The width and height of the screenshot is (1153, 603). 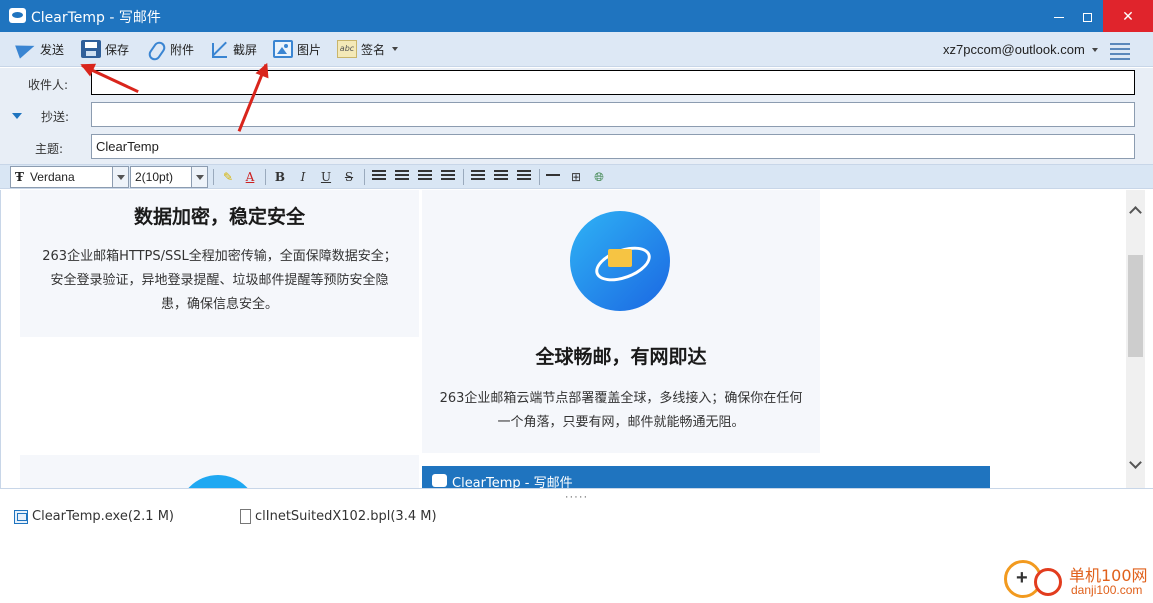 I want to click on account-email: xz7pccom@outlook.com, so click(x=1014, y=49).